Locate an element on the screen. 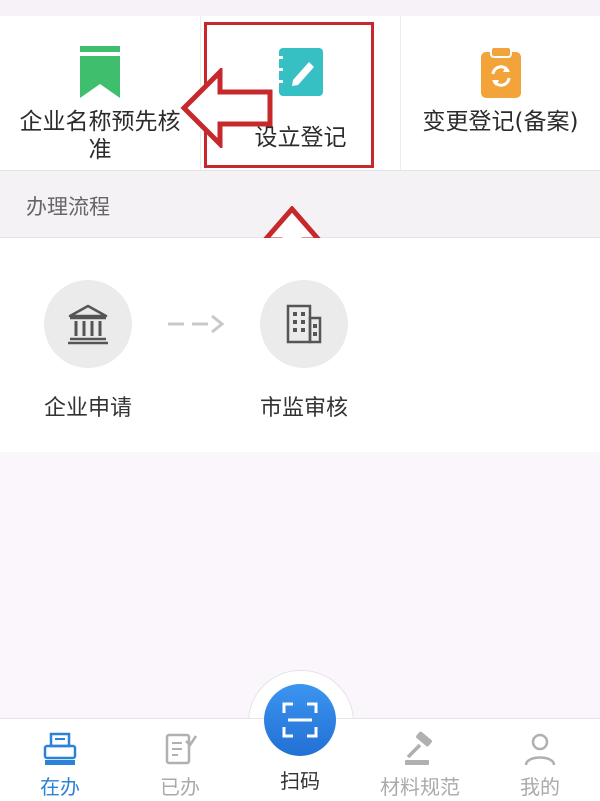 The height and width of the screenshot is (801, 600). service-change-registration: 变更登记(备案) is located at coordinates (500, 93).